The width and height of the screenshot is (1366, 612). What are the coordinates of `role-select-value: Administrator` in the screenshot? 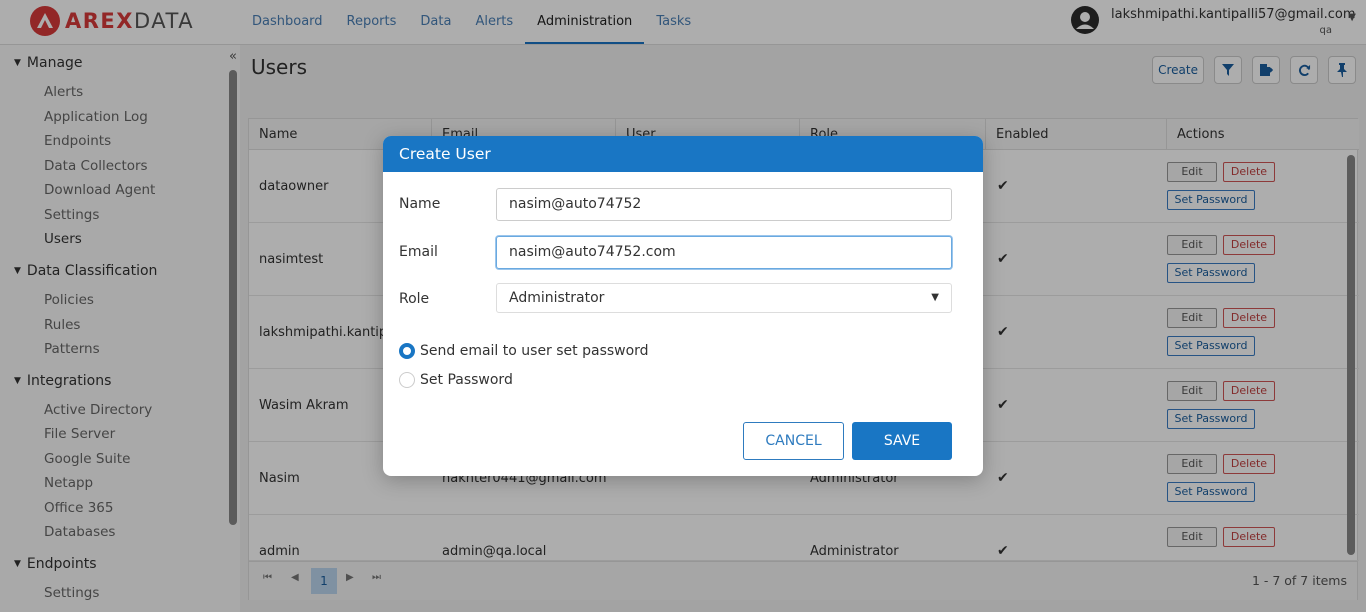 It's located at (557, 298).